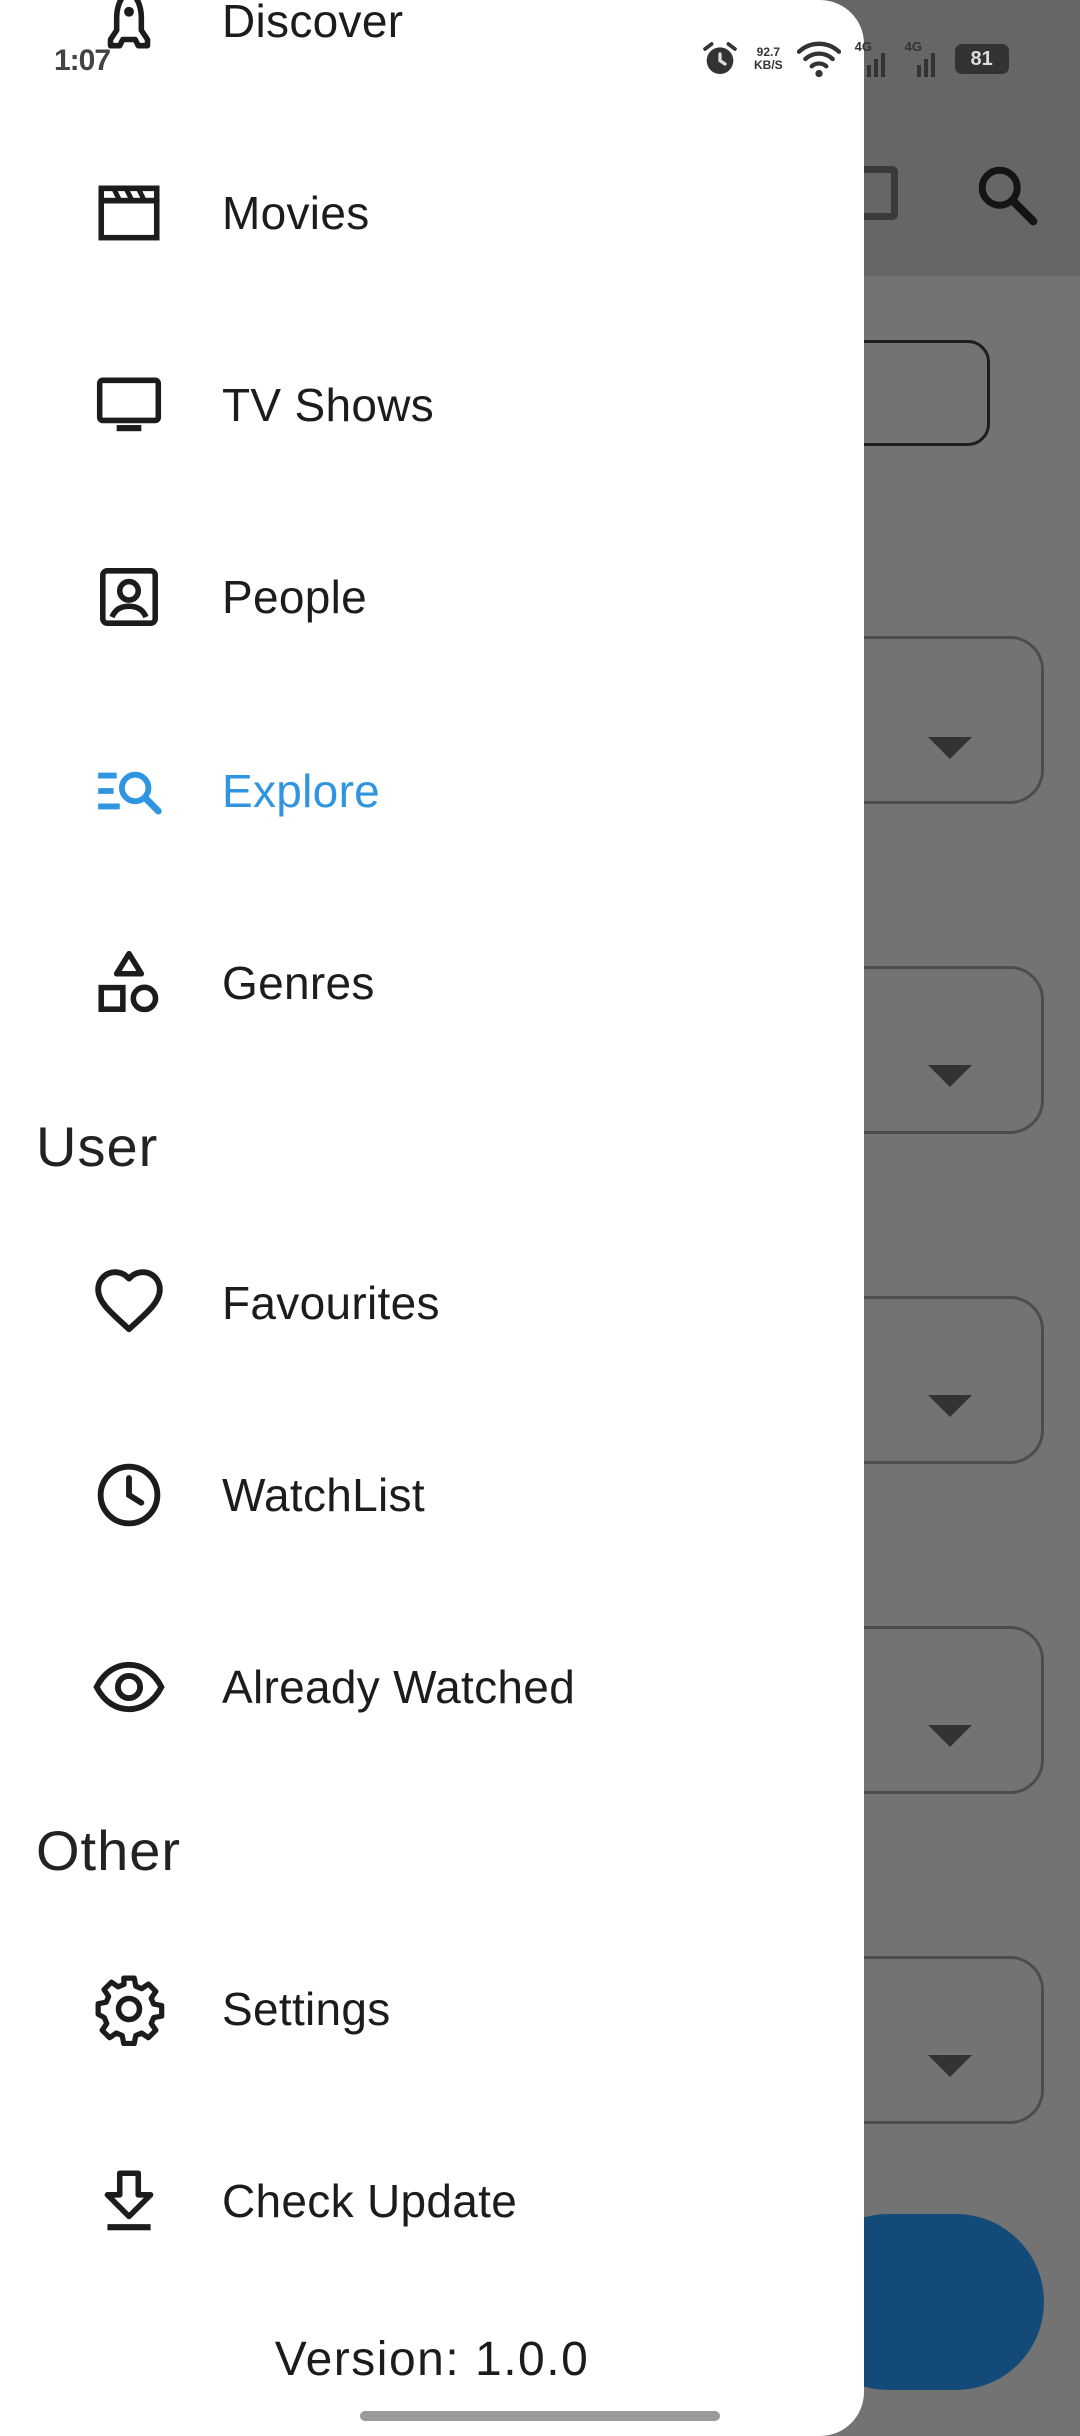 The width and height of the screenshot is (1080, 2436). Describe the element at coordinates (432, 213) in the screenshot. I see `drawer-item-movies: Movies` at that location.